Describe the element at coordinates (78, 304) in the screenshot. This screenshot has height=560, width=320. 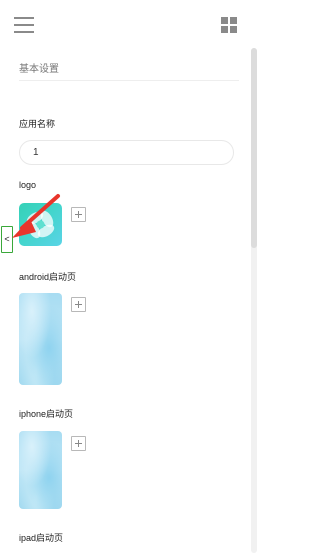
I see `add-android-splash-button` at that location.